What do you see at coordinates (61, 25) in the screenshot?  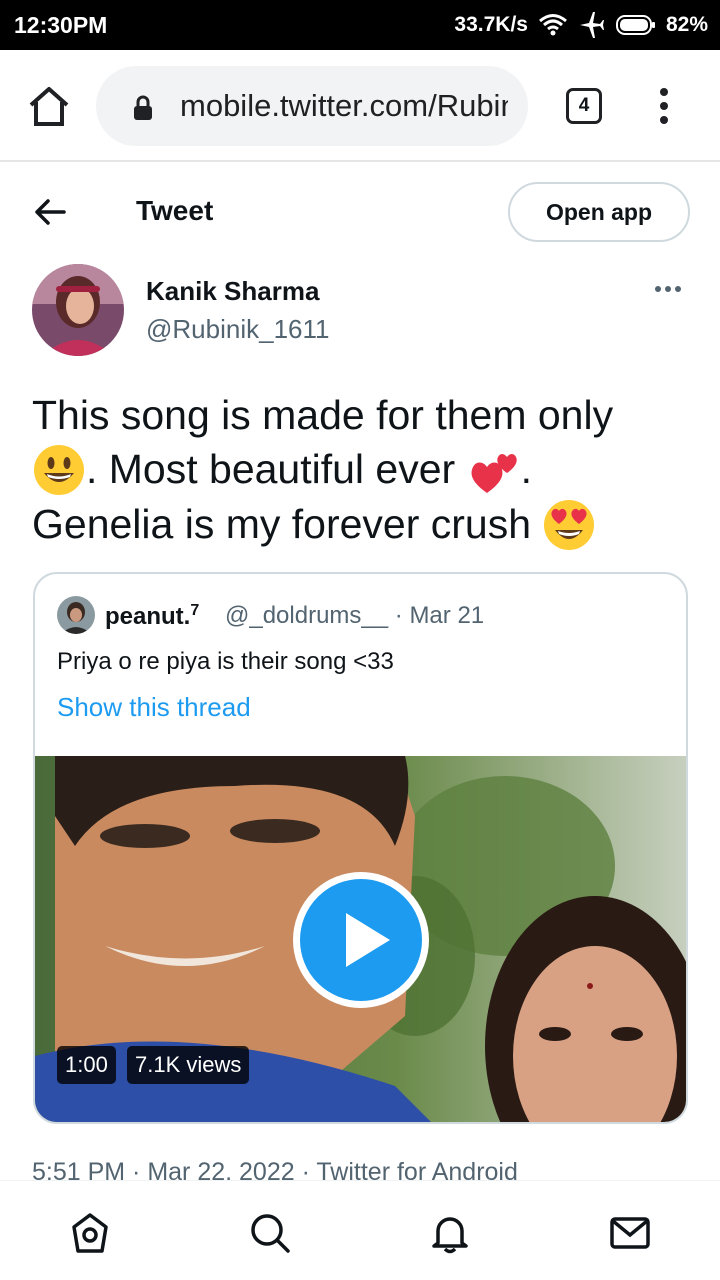 I see `status-time: 12:30PM` at bounding box center [61, 25].